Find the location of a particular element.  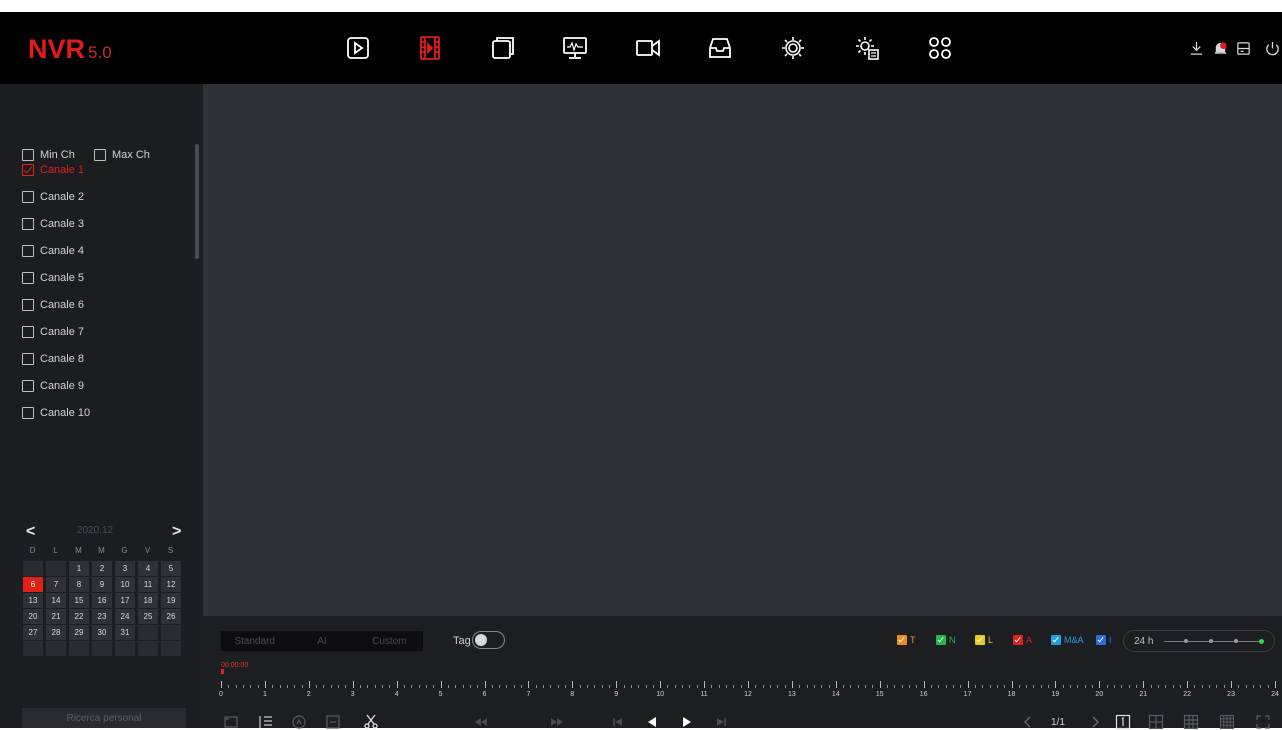

min-ch-checkbox: Min Ch is located at coordinates (48, 155).